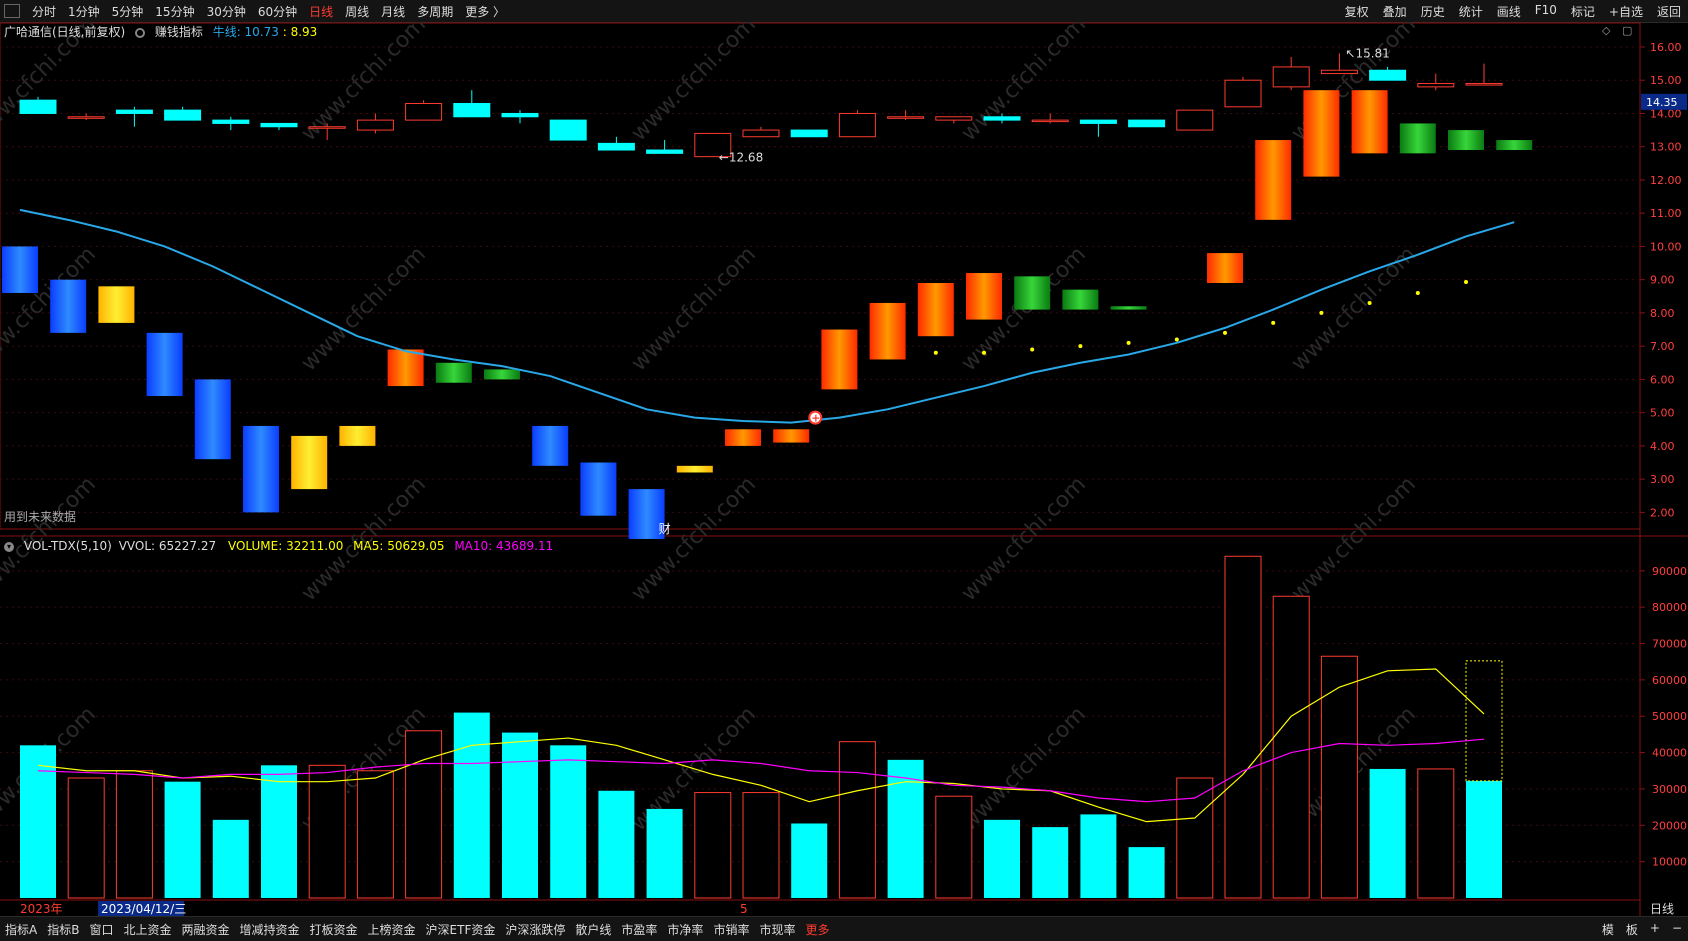 Image resolution: width=1688 pixels, height=941 pixels. I want to click on period-tab: 日线, so click(321, 11).